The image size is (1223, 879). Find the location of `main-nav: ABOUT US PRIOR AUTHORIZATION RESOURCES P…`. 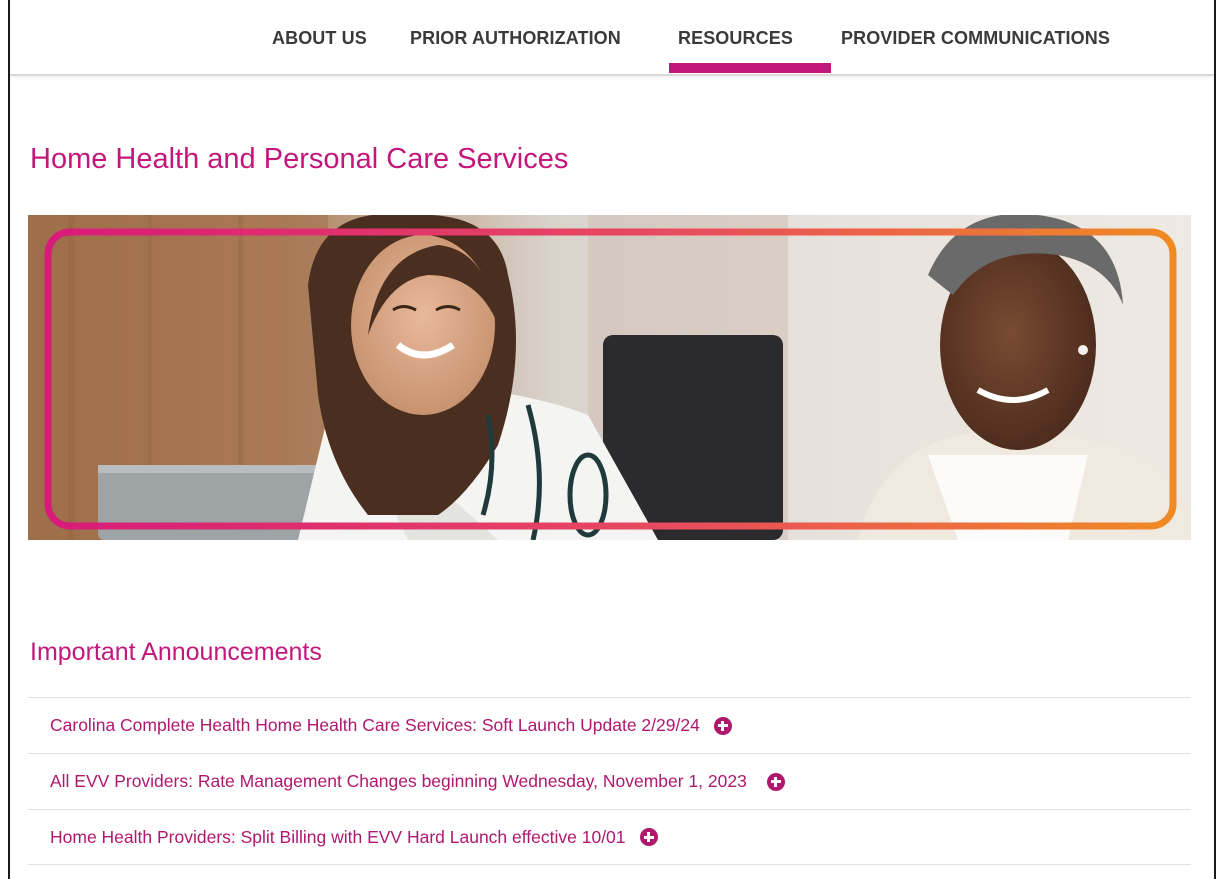

main-nav: ABOUT US PRIOR AUTHORIZATION RESOURCES P… is located at coordinates (612, 52).